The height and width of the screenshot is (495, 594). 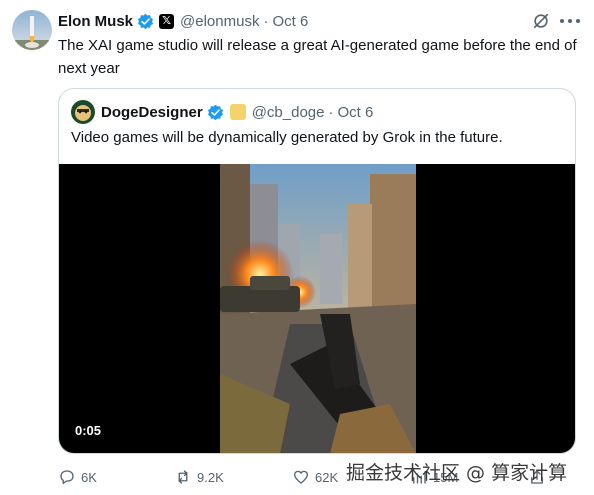 What do you see at coordinates (301, 477) in the screenshot?
I see `heart-icon` at bounding box center [301, 477].